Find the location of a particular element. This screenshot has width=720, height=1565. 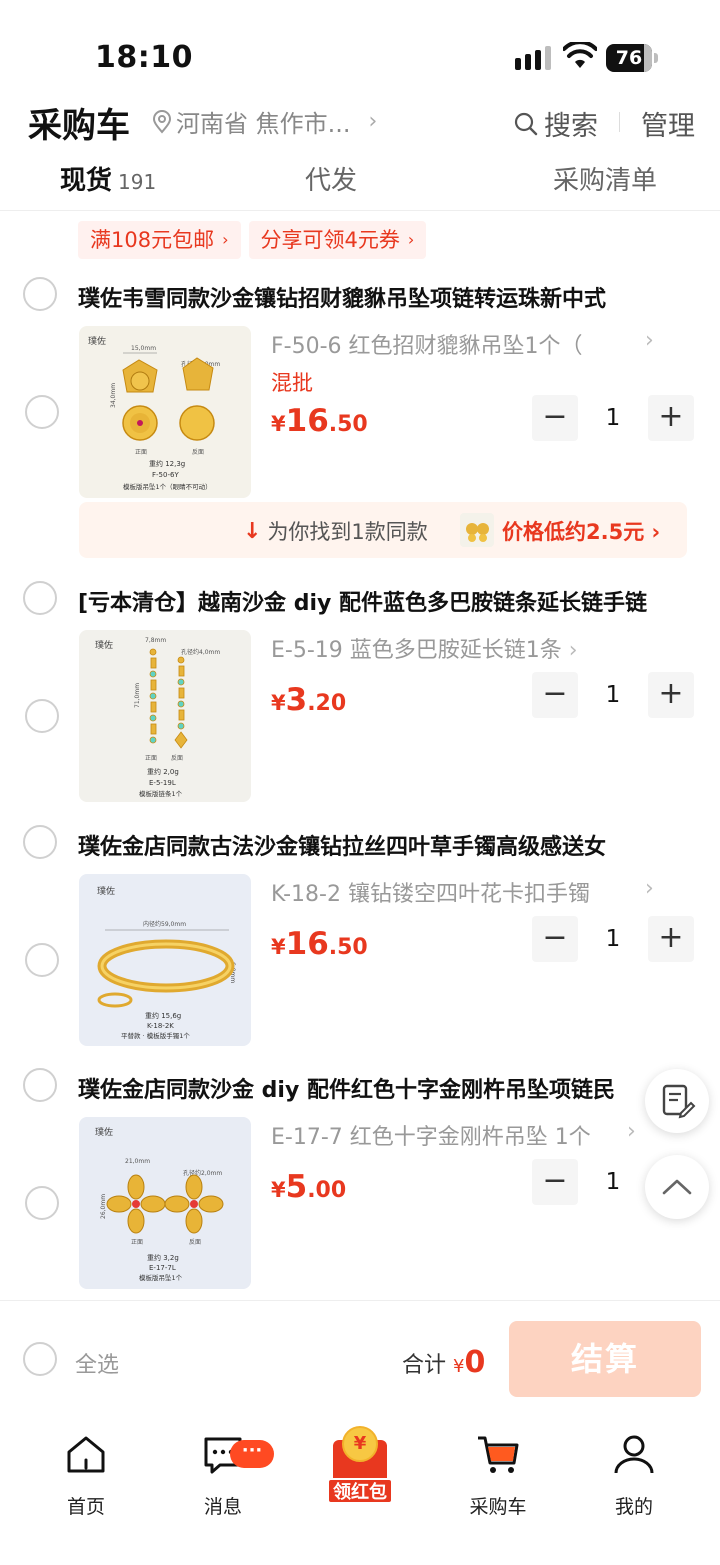

product-title: 璞佐韦雪同款沙金镶钻招财貔貅吊坠项链转运珠新中式 is located at coordinates (386, 297).